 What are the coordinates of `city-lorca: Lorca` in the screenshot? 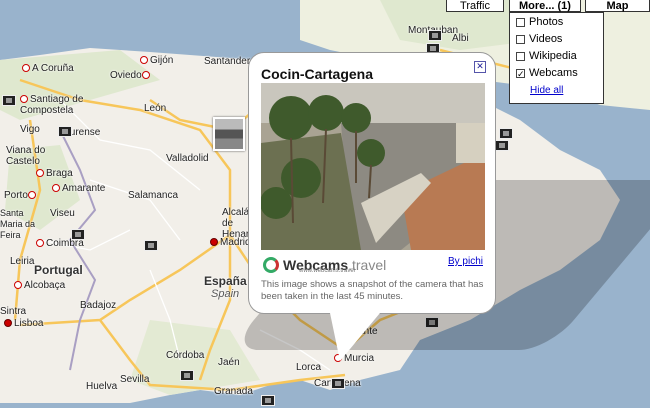 It's located at (309, 367).